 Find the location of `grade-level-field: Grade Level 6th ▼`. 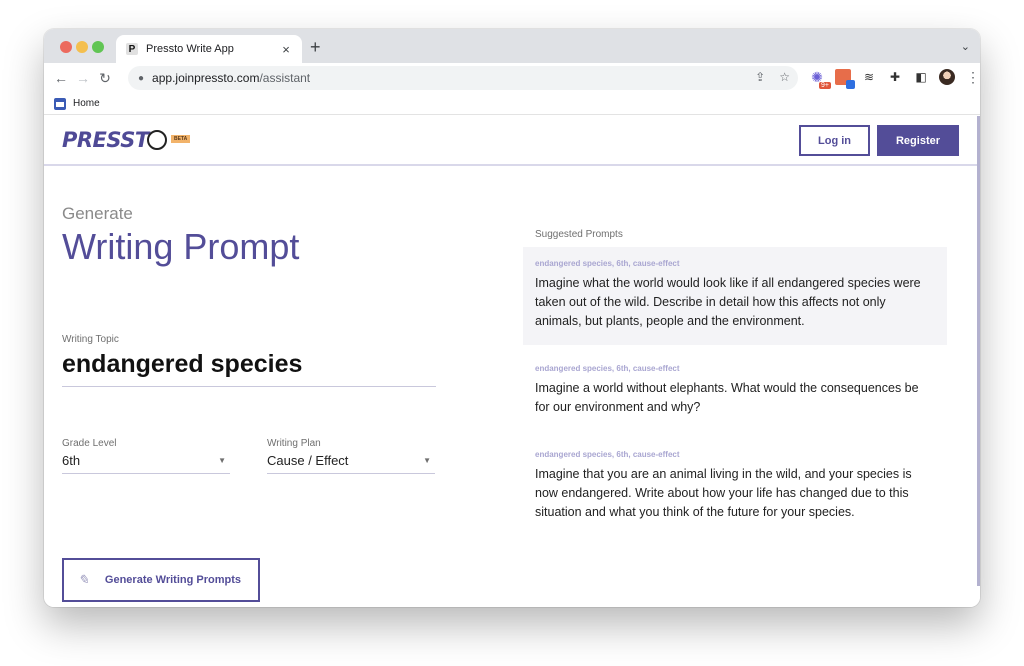

grade-level-field: Grade Level 6th ▼ is located at coordinates (146, 456).